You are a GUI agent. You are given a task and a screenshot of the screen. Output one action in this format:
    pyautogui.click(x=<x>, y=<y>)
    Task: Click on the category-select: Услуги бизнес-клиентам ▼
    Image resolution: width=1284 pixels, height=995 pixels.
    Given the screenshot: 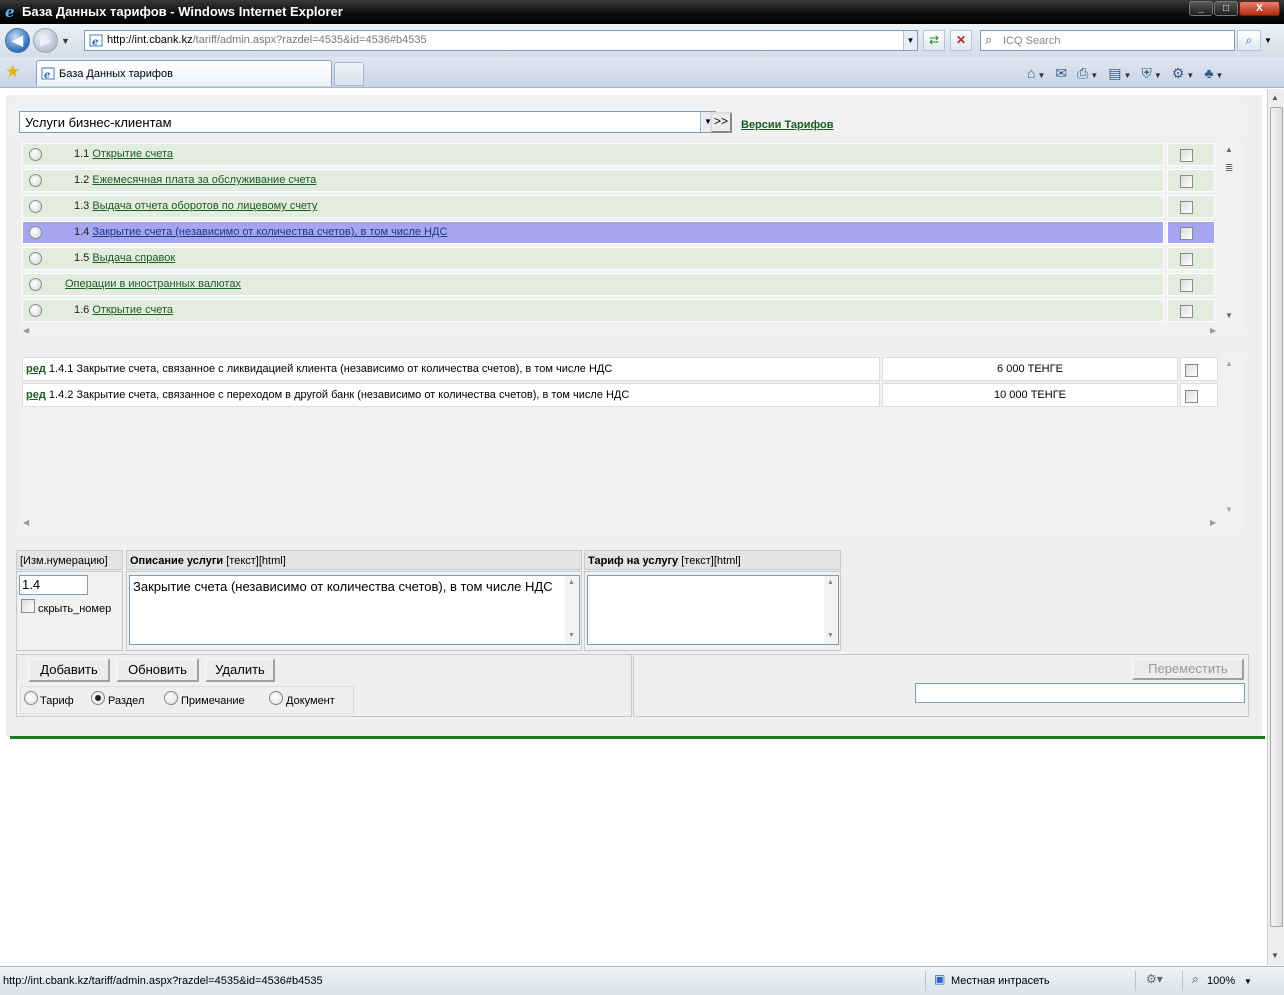 What is the action you would take?
    pyautogui.click(x=367, y=122)
    